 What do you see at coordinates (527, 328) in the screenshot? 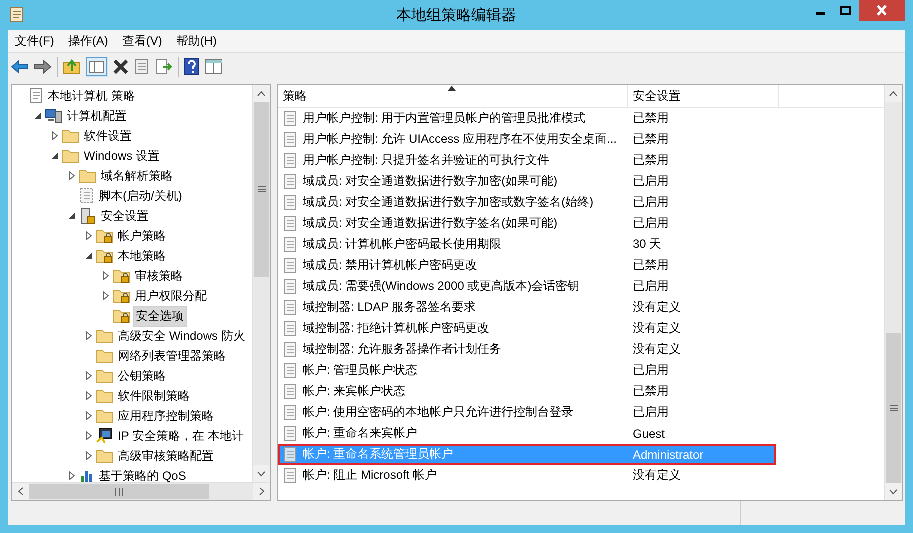
I see `policy-row: 域控制器: 拒绝计算机帐户密码更改 没有定义` at bounding box center [527, 328].